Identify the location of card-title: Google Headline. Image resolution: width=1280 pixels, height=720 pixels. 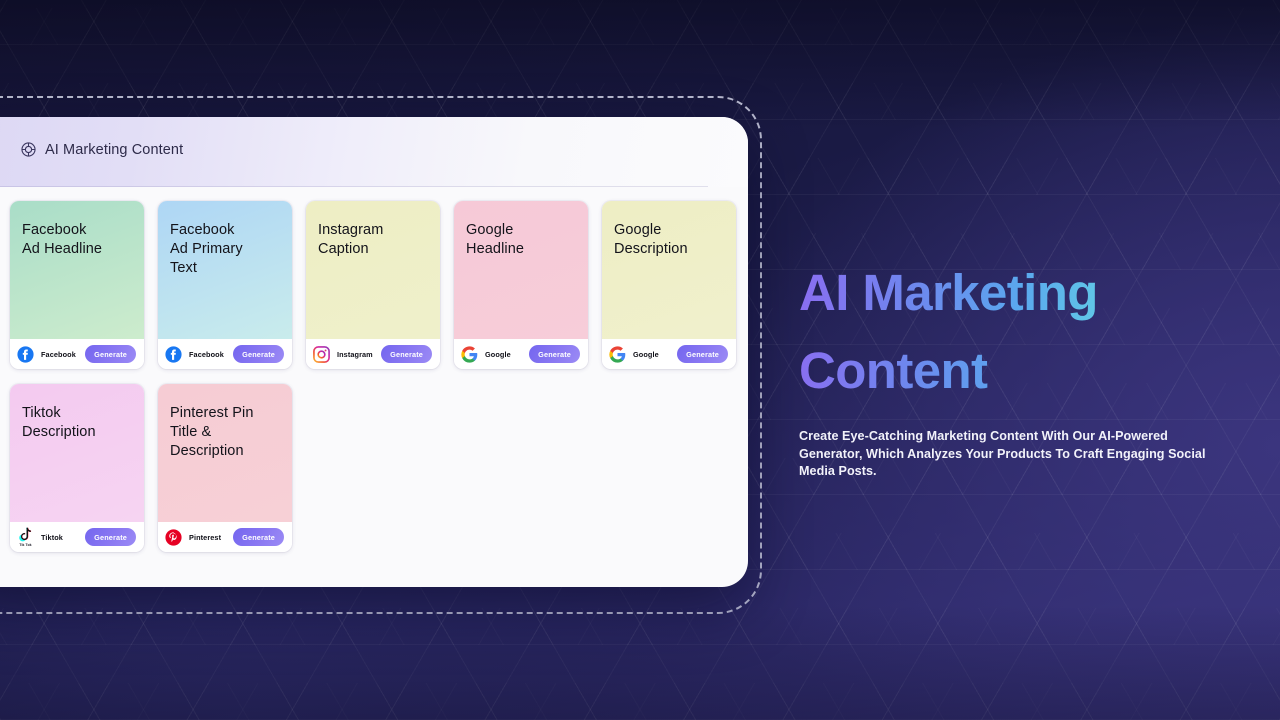
(495, 239).